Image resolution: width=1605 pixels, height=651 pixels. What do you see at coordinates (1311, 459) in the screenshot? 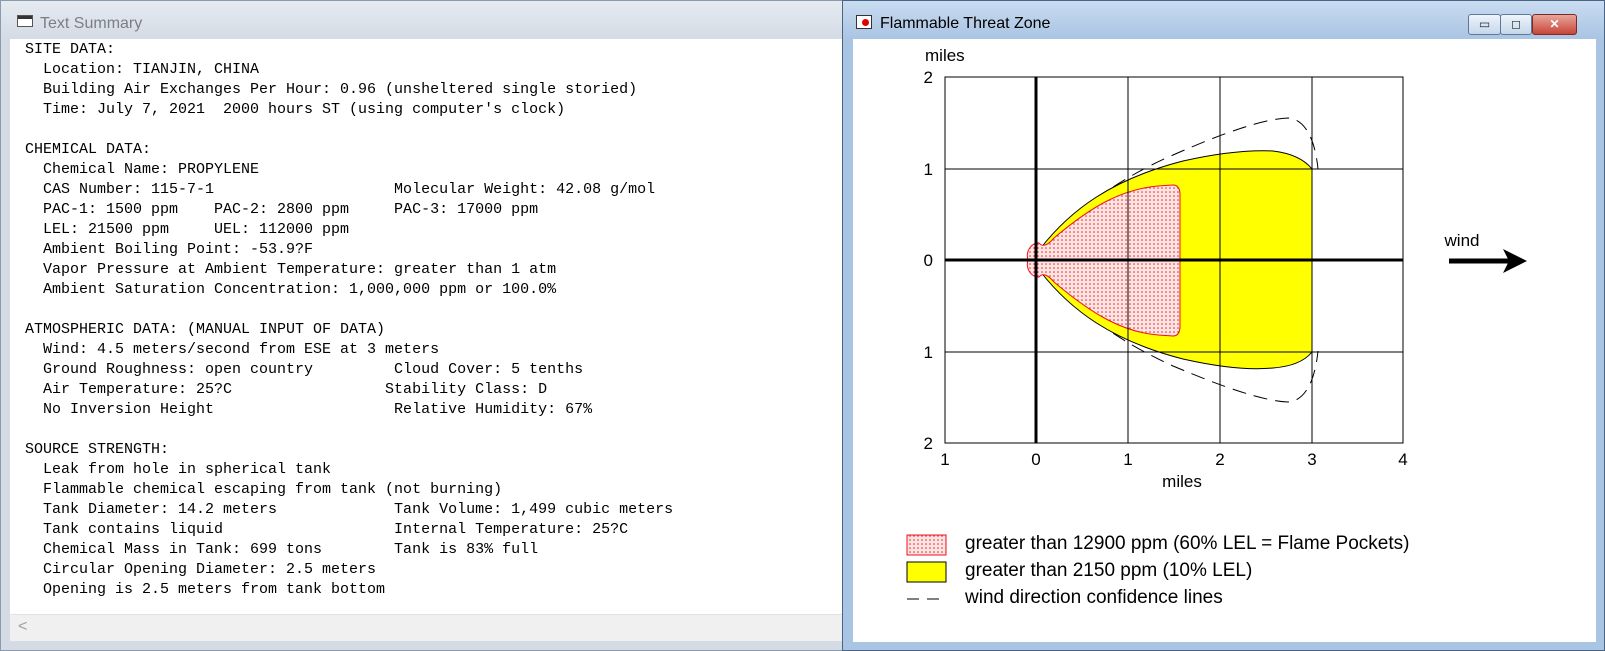
I see `x-tick-label: 3` at bounding box center [1311, 459].